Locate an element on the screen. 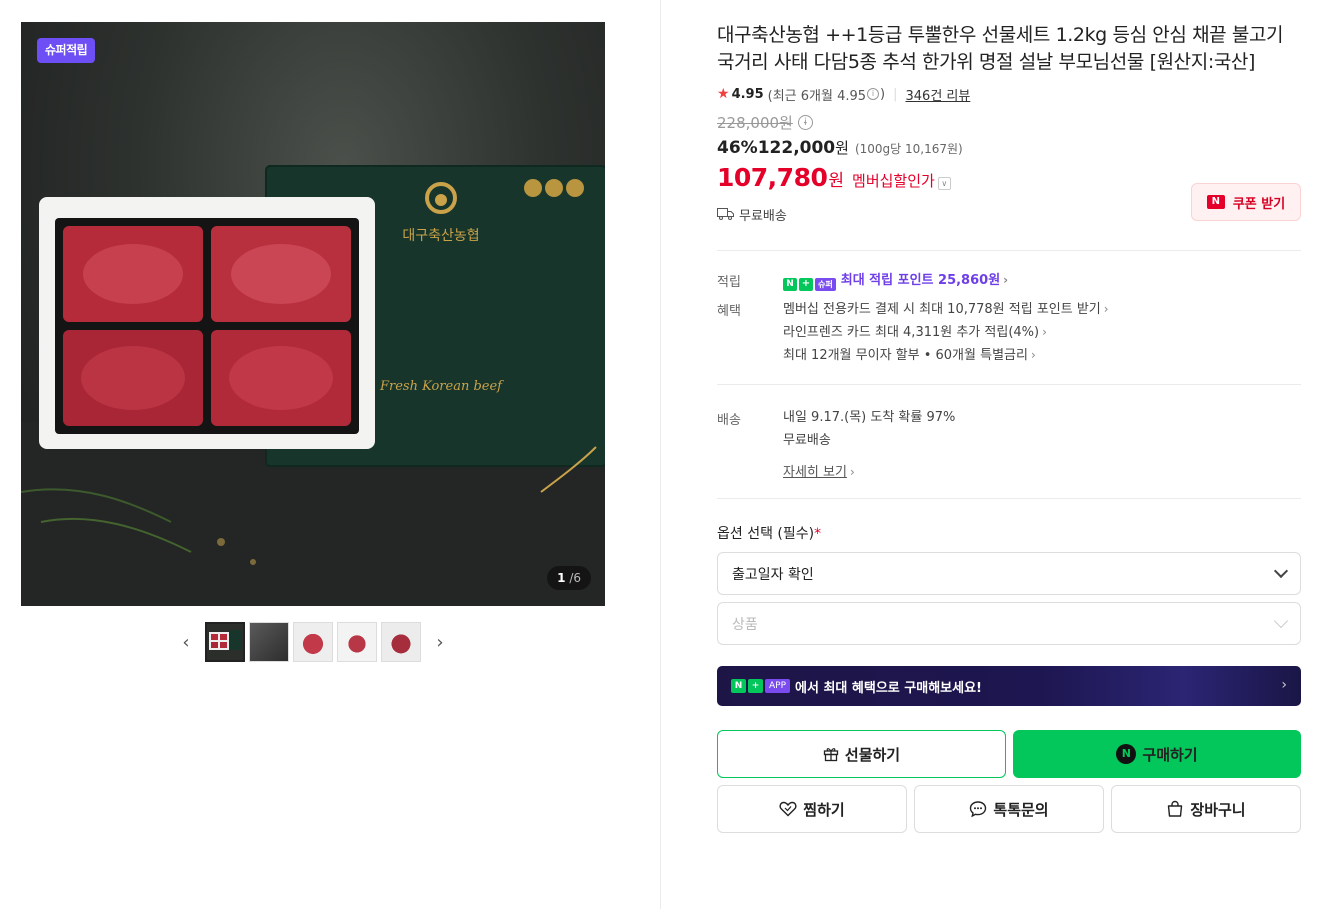 Image resolution: width=1324 pixels, height=909 pixels. wish-button: 찜하기 is located at coordinates (812, 809).